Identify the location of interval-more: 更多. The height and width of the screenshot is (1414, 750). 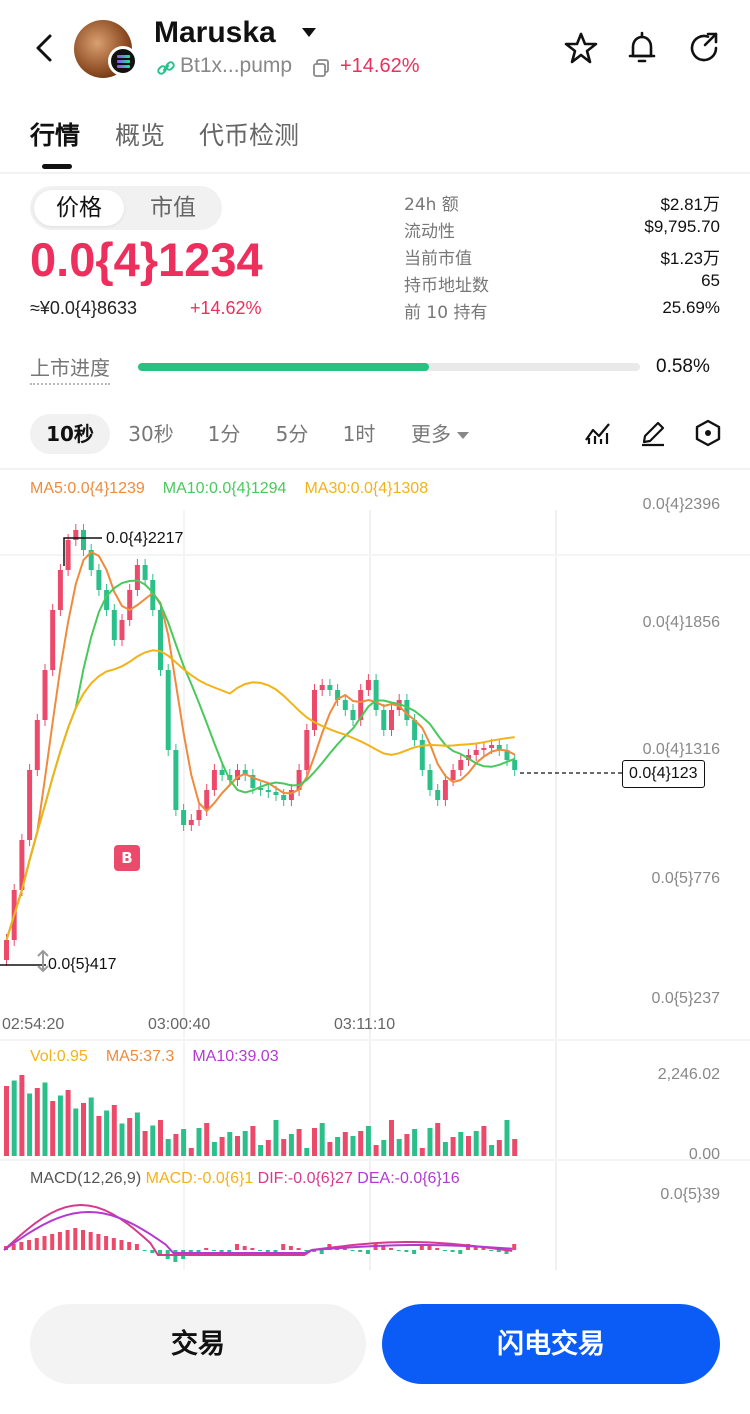
(440, 434).